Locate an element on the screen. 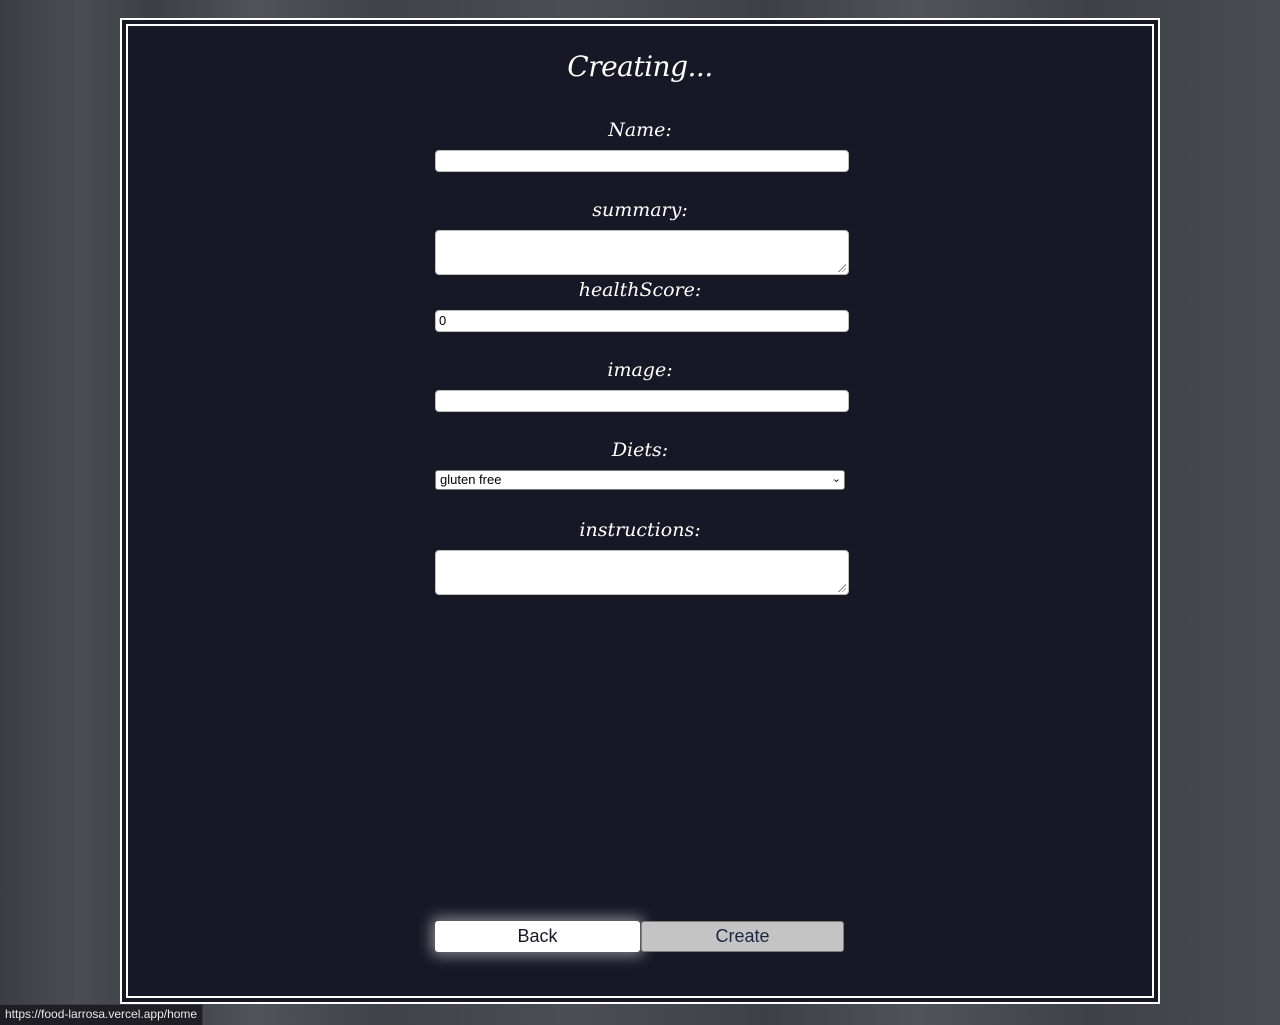 This screenshot has height=1025, width=1280. health-score-label: healthScore: is located at coordinates (640, 290).